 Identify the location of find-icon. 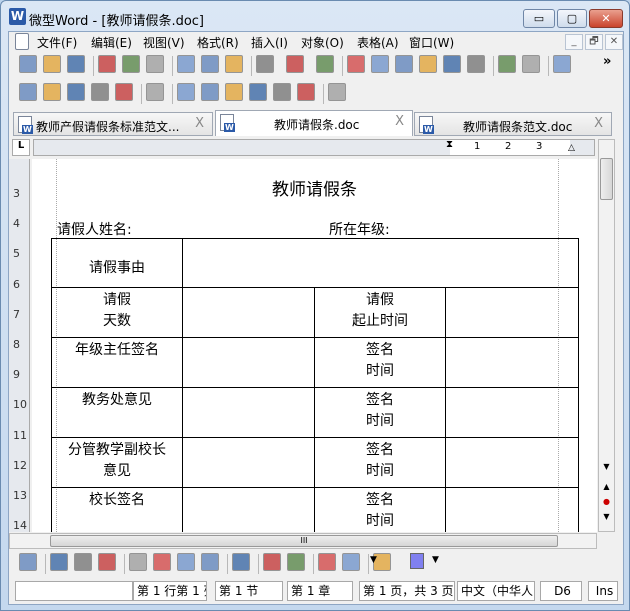
(325, 64).